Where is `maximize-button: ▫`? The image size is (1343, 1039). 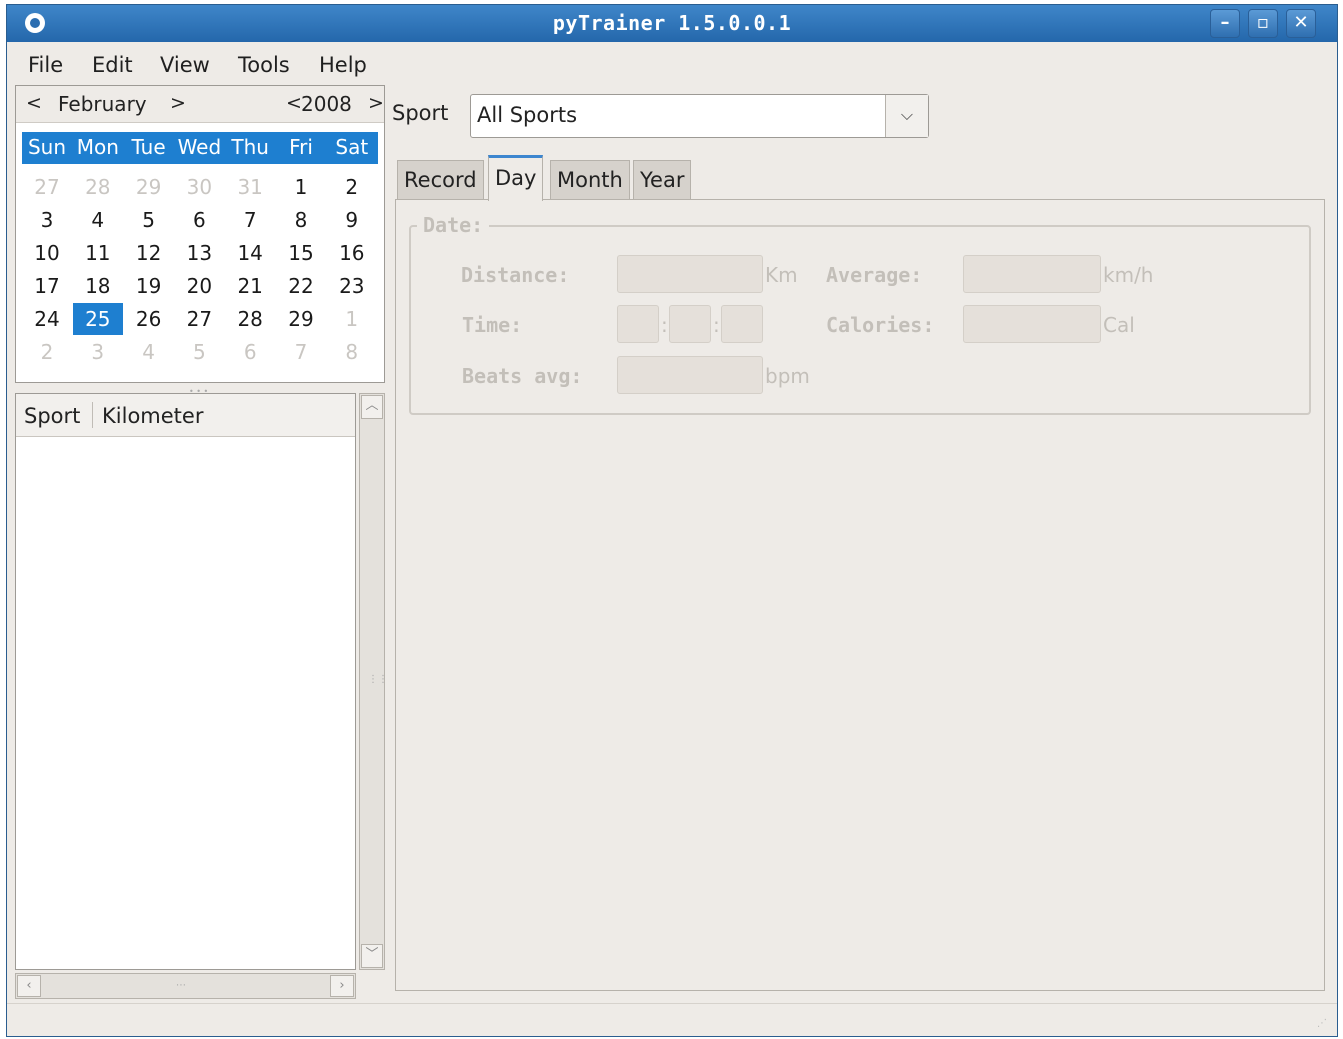
maximize-button: ▫ is located at coordinates (1263, 23).